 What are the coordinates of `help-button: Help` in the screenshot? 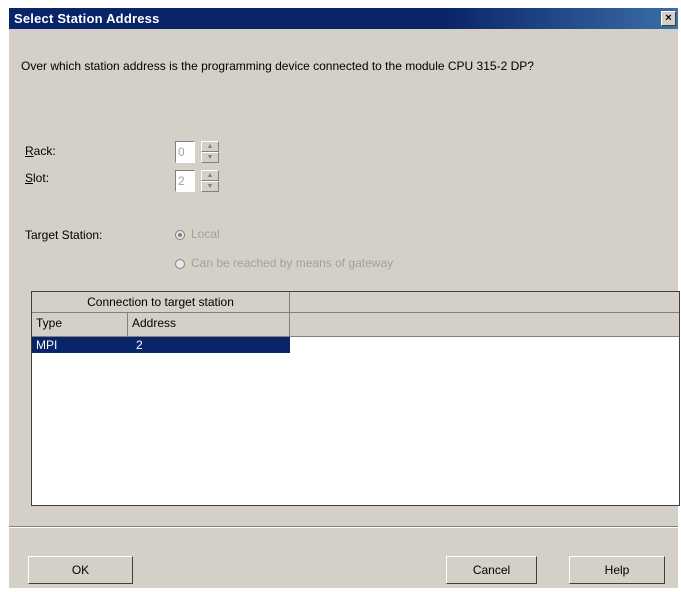 It's located at (617, 570).